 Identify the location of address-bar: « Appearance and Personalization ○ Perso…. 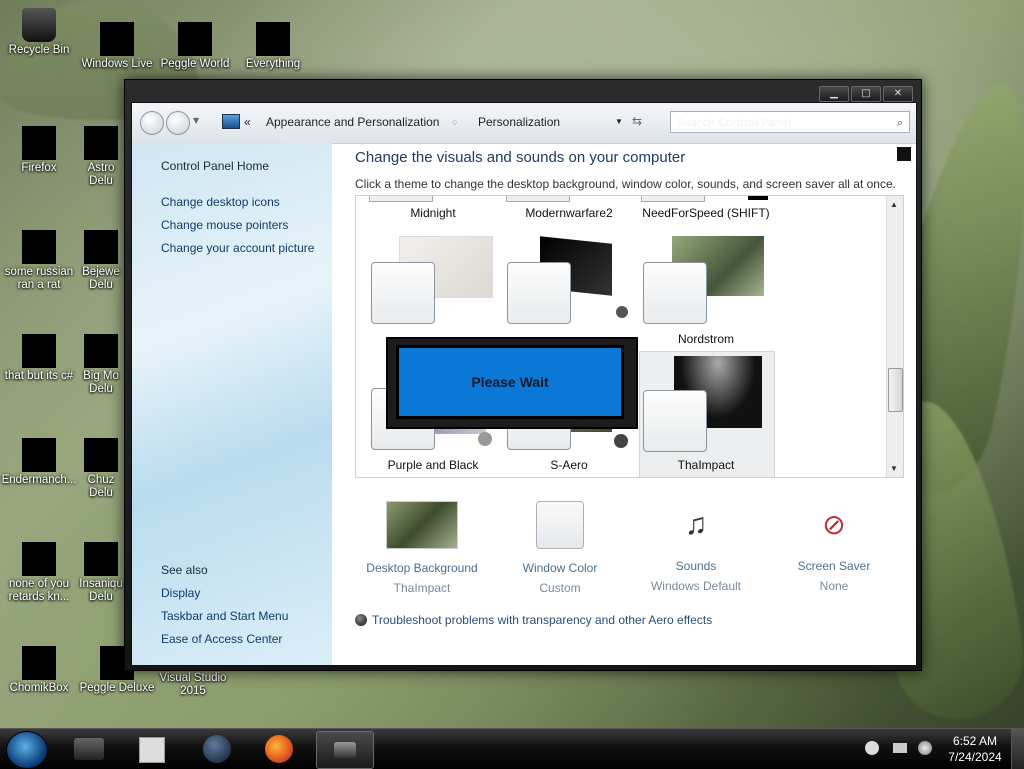
(426, 122).